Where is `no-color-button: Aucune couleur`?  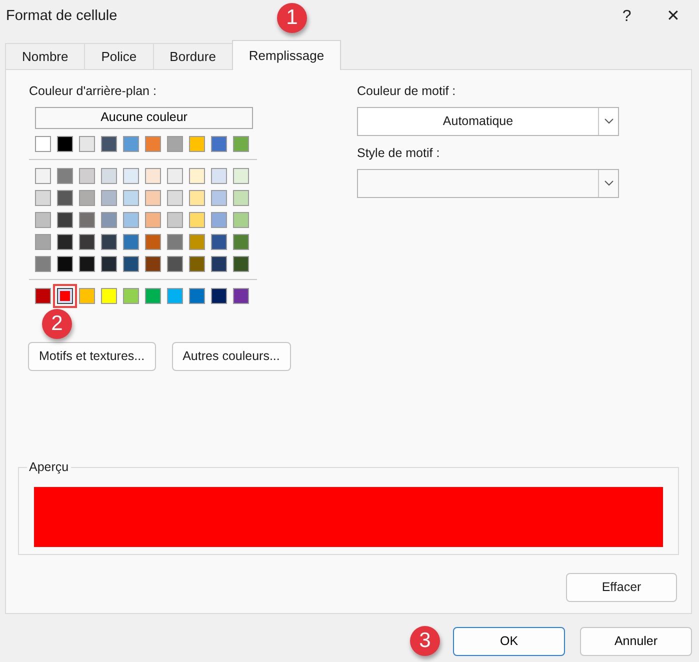 no-color-button: Aucune couleur is located at coordinates (144, 117).